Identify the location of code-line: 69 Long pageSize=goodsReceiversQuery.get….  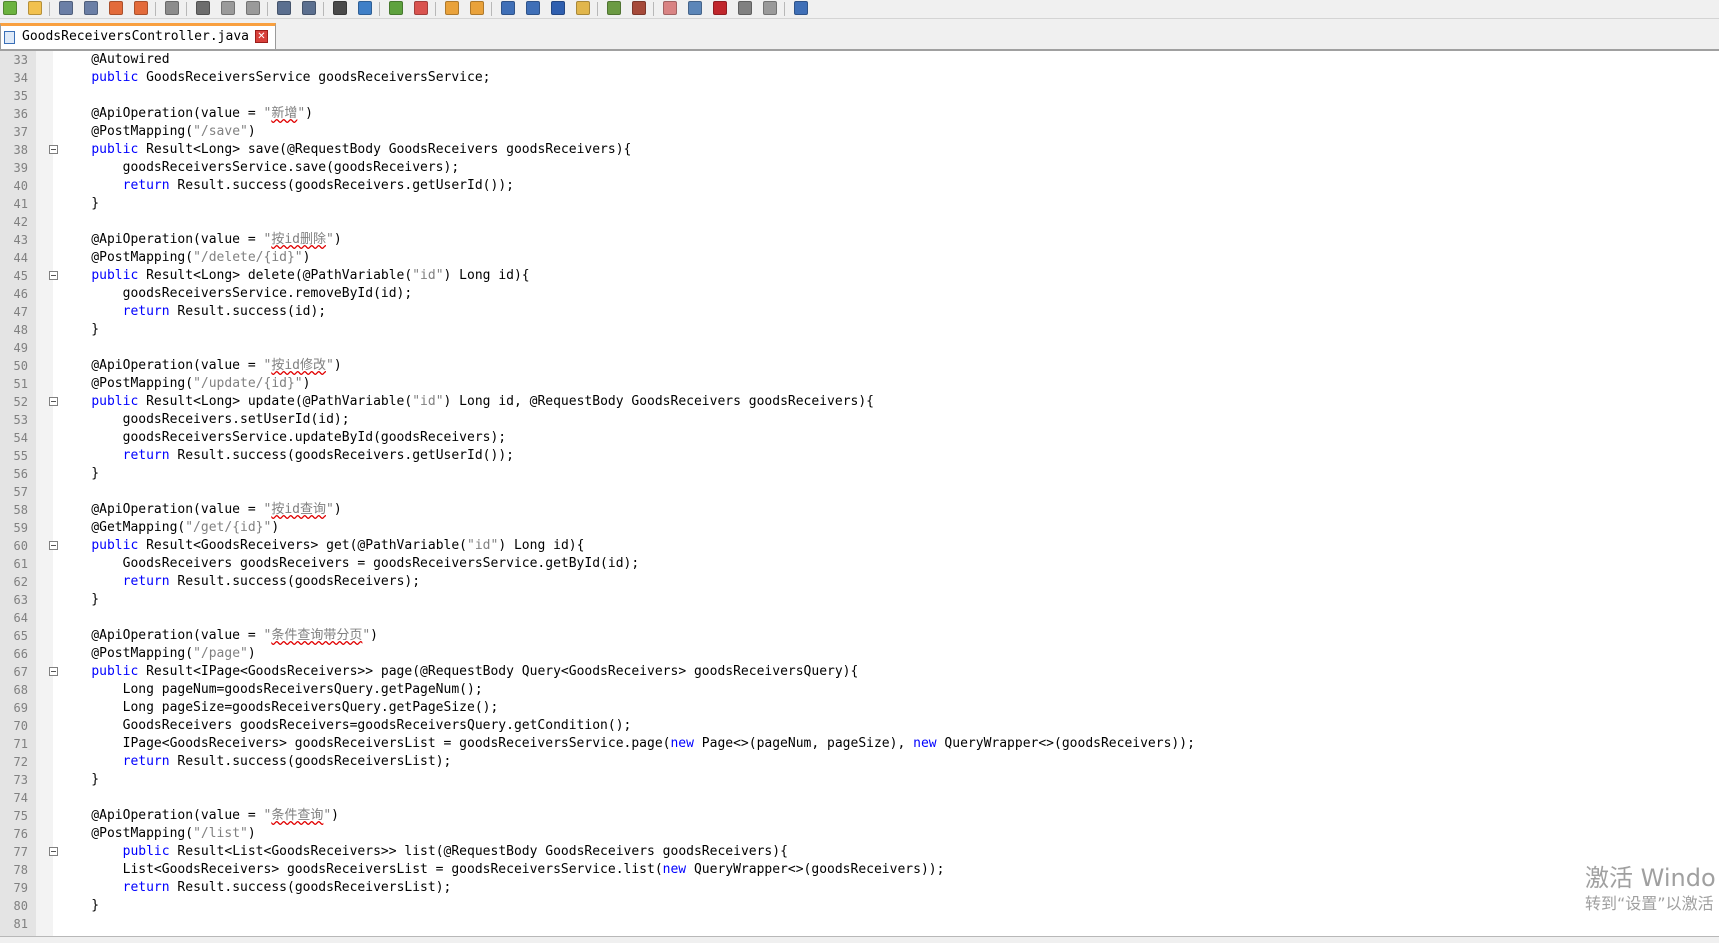
(859, 708).